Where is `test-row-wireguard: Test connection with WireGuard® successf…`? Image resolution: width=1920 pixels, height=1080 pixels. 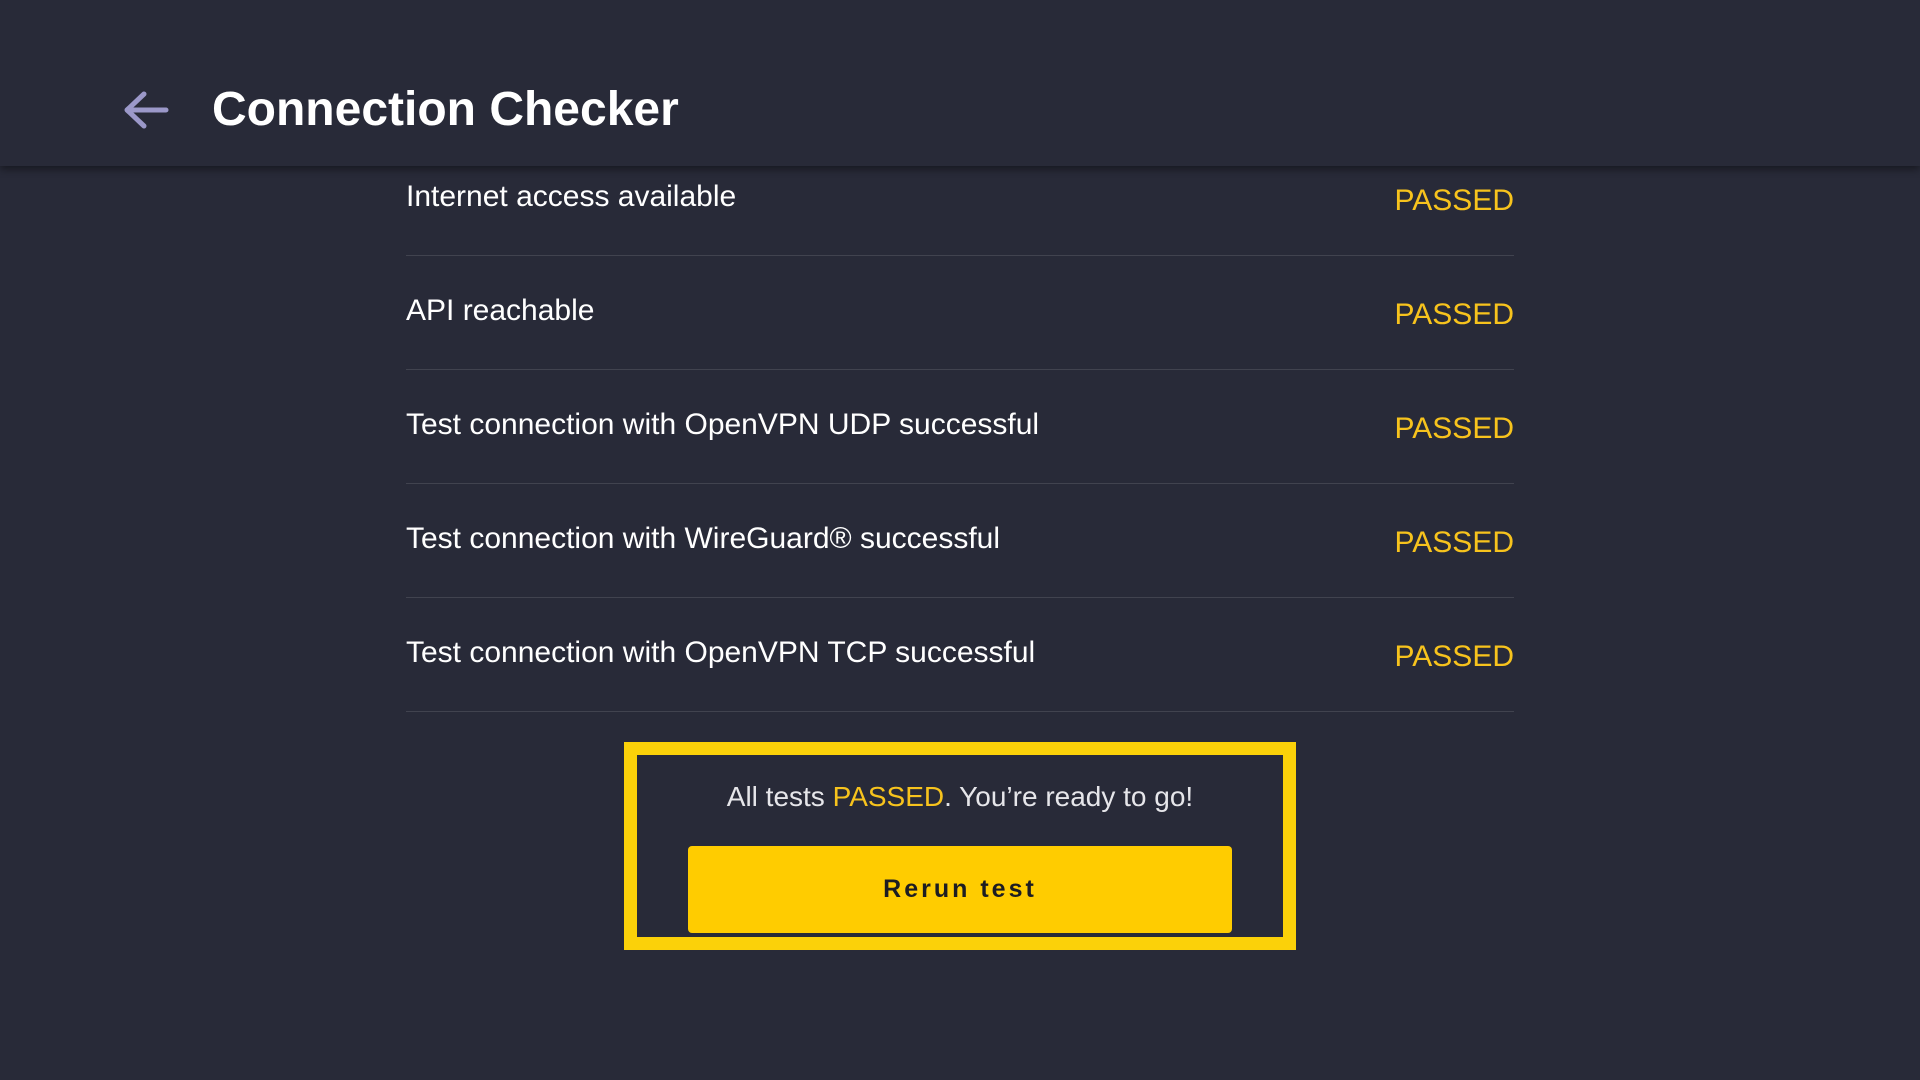
test-row-wireguard: Test connection with WireGuard® successf… is located at coordinates (960, 541).